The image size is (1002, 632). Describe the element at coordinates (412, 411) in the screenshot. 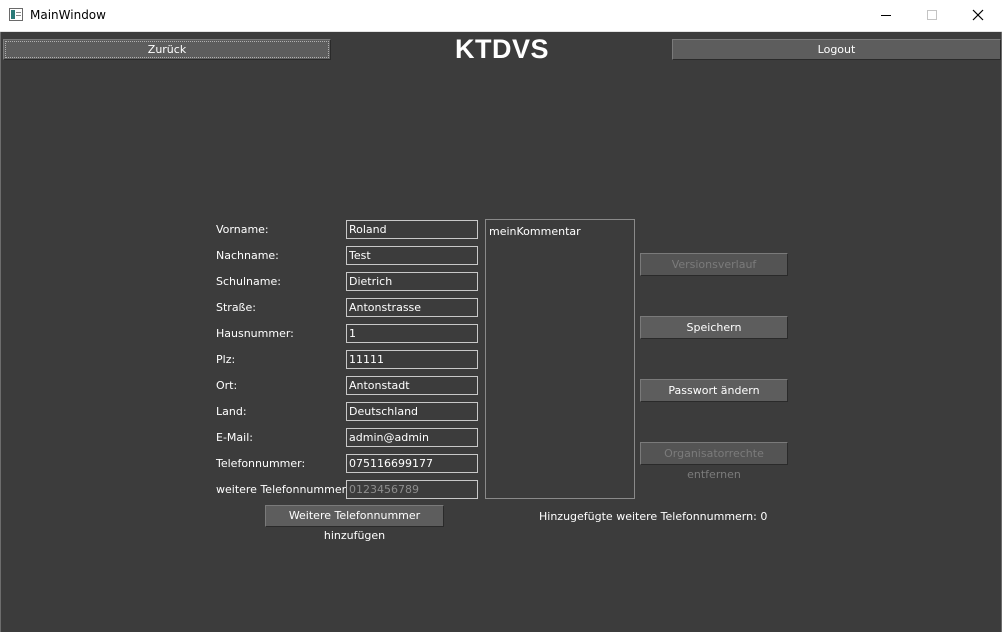

I see `country-field` at that location.